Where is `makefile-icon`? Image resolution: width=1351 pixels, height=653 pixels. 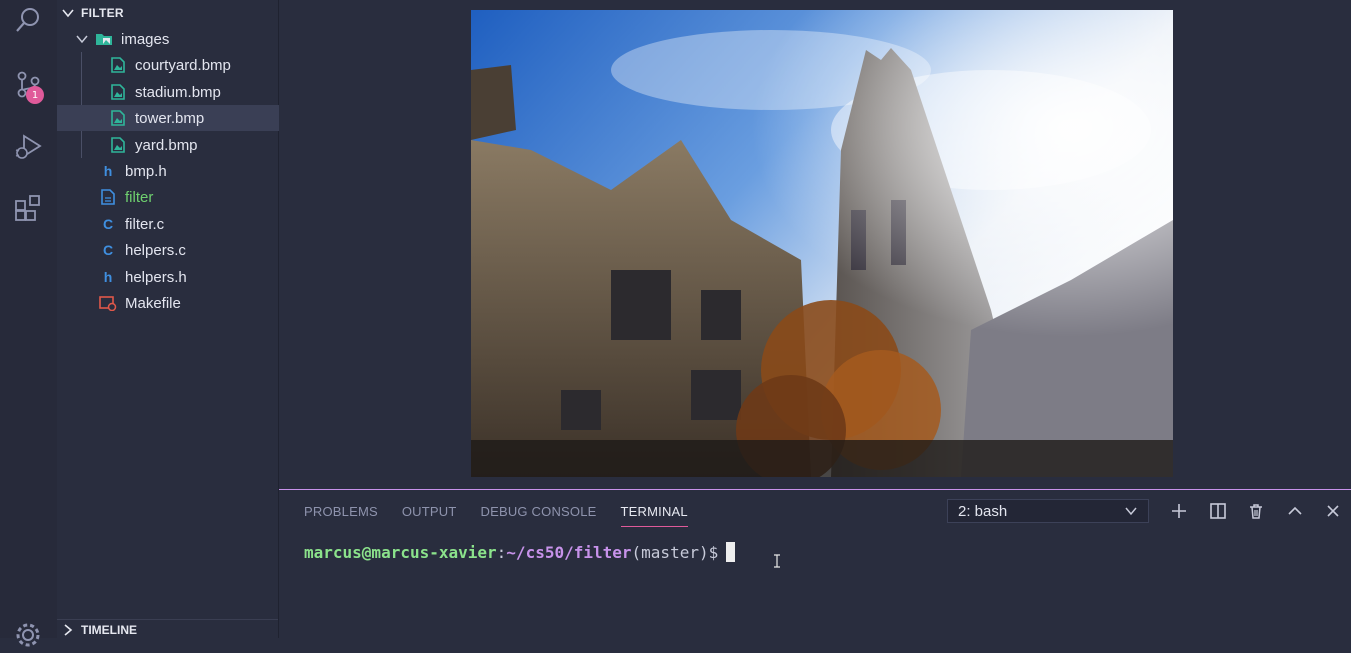
makefile-icon is located at coordinates (108, 303).